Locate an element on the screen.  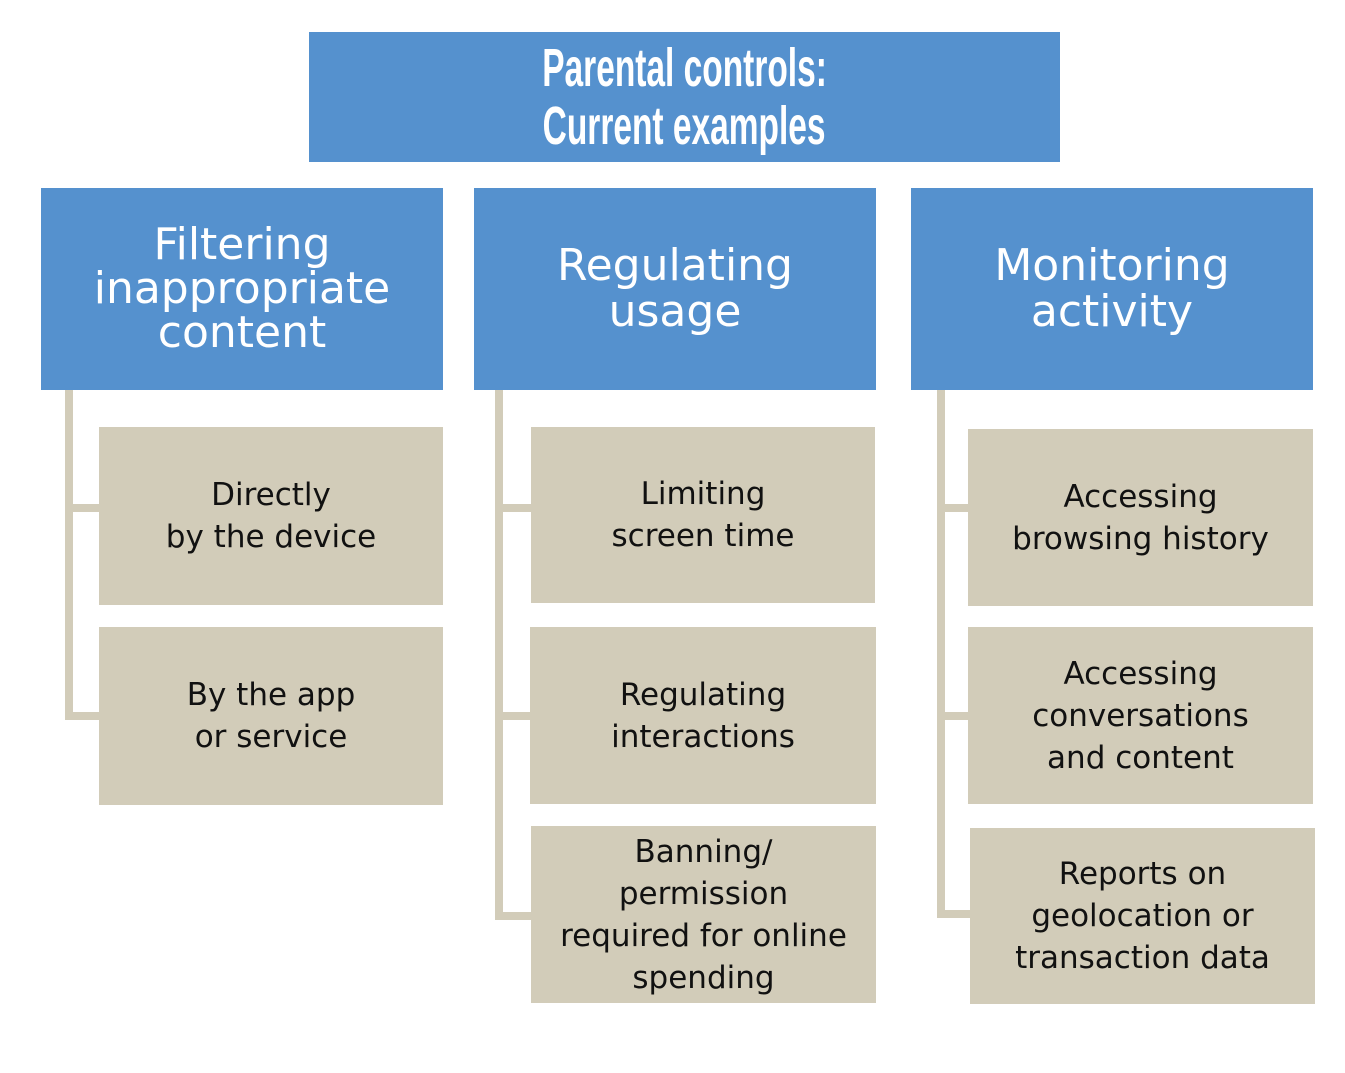
item-line: Reports on is located at coordinates (1142, 874).